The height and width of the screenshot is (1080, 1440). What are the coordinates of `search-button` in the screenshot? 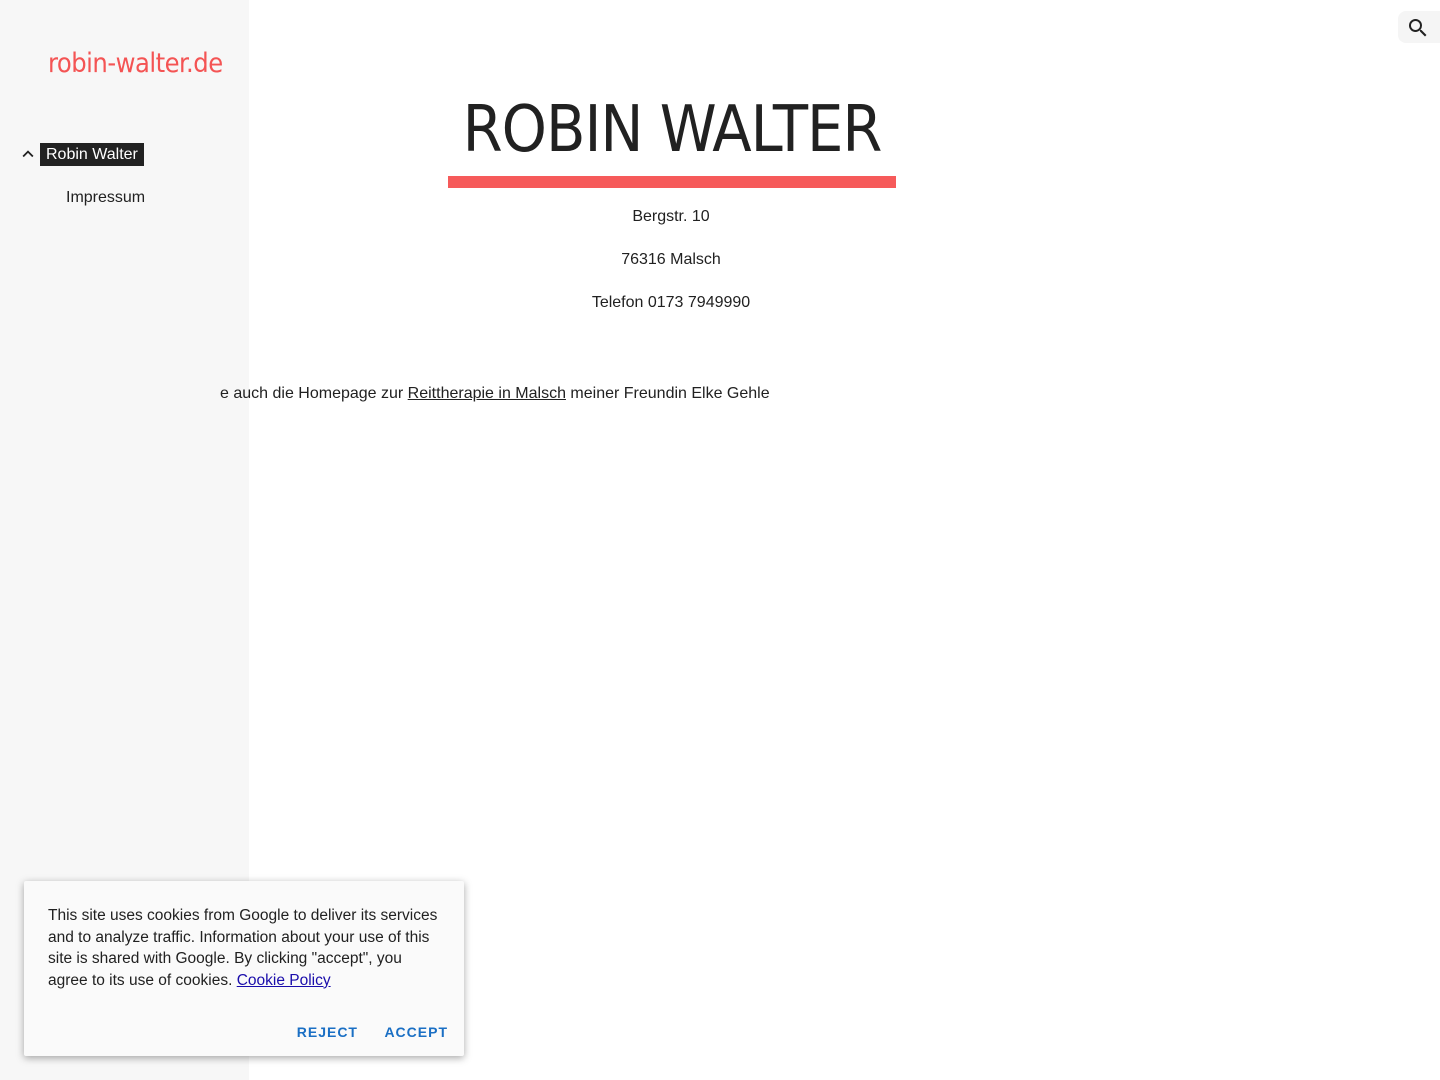 It's located at (1419, 27).